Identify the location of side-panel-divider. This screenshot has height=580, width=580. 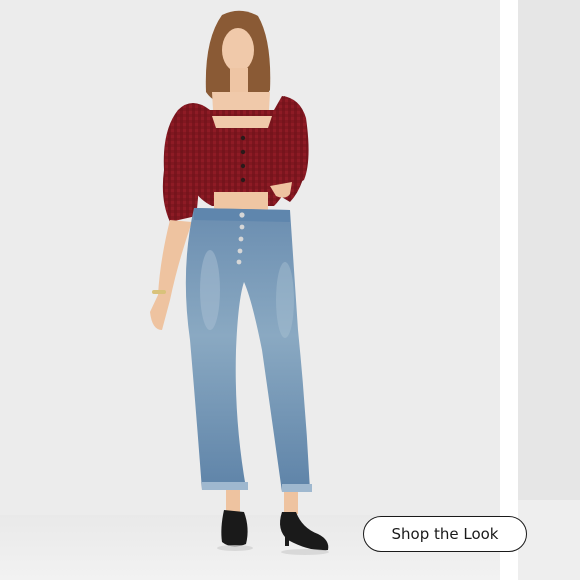
(509, 290).